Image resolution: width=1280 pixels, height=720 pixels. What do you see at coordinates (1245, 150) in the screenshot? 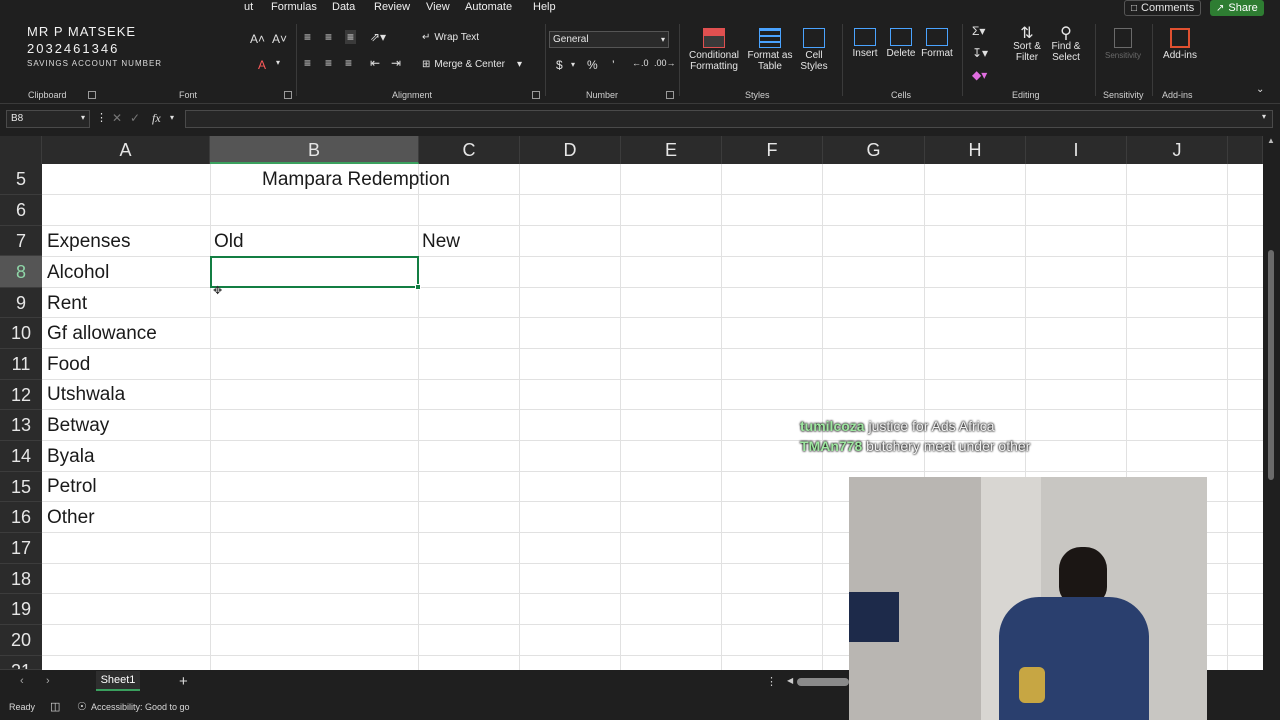
I see `column-header-k-partial` at bounding box center [1245, 150].